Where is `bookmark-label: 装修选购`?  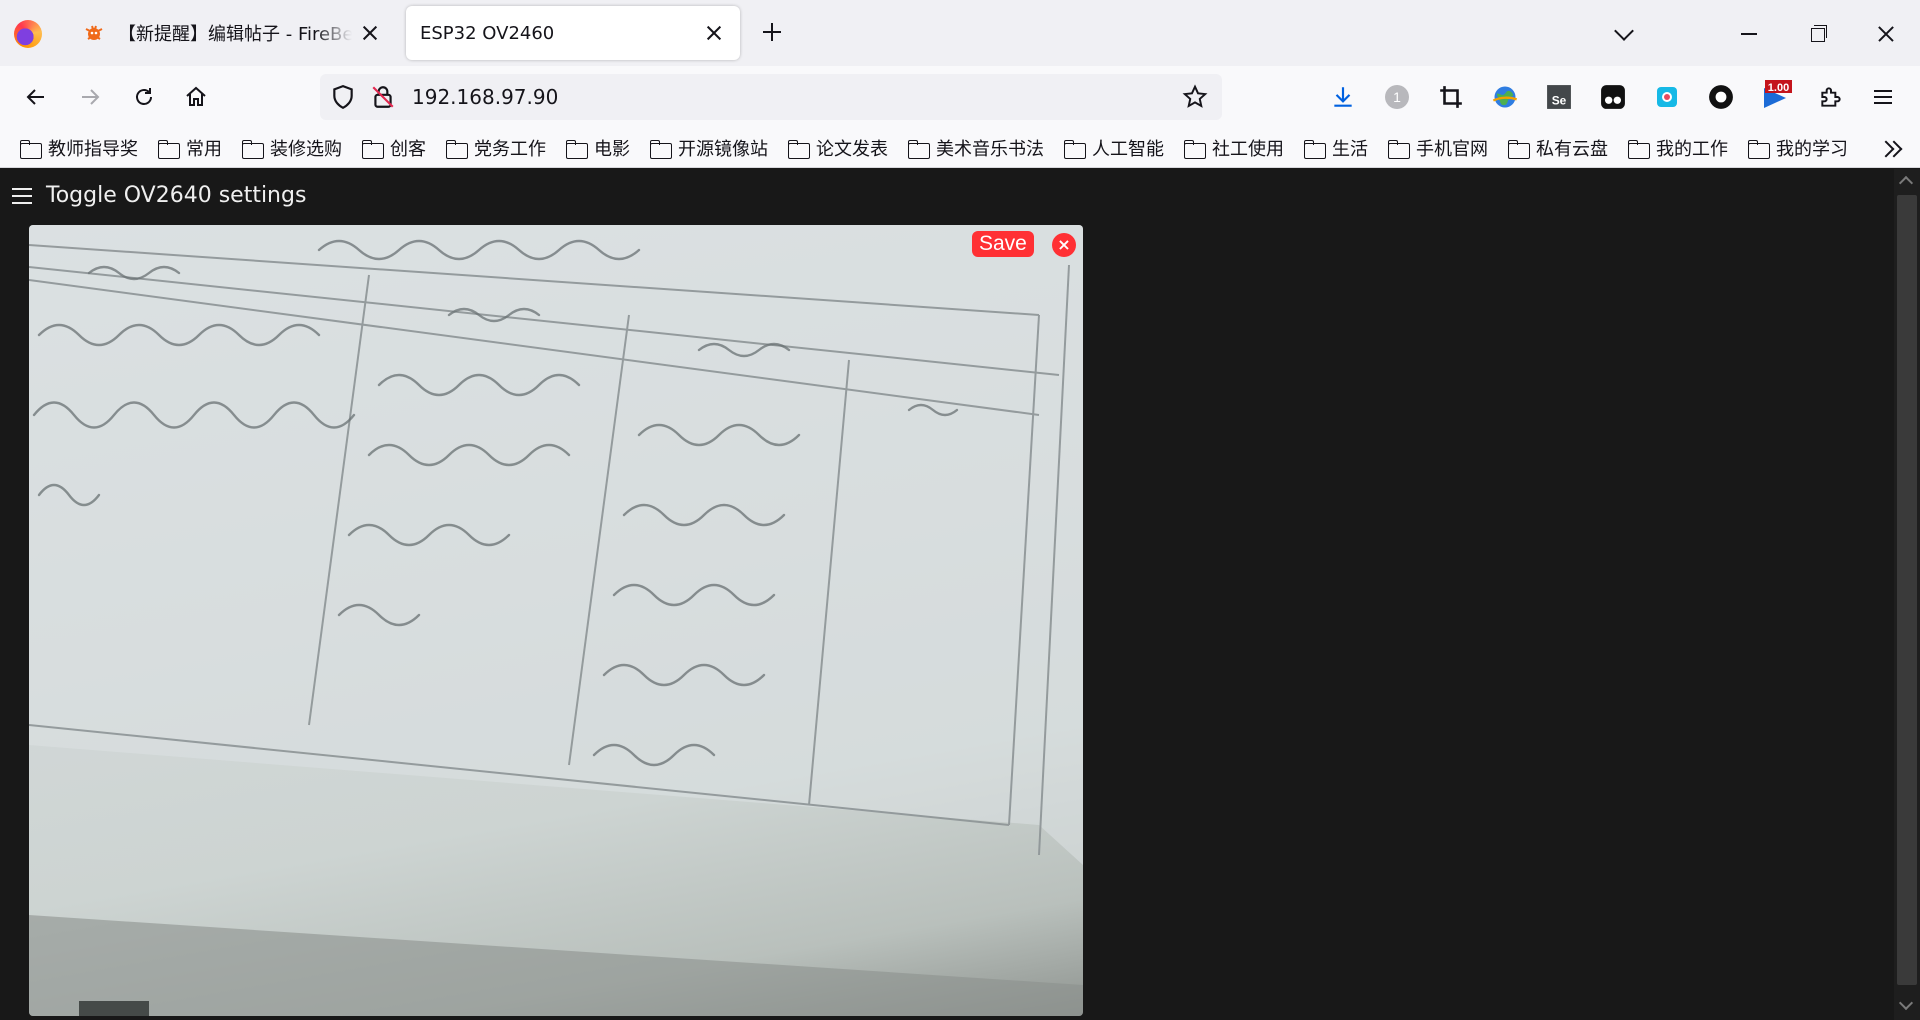
bookmark-label: 装修选购 is located at coordinates (306, 149).